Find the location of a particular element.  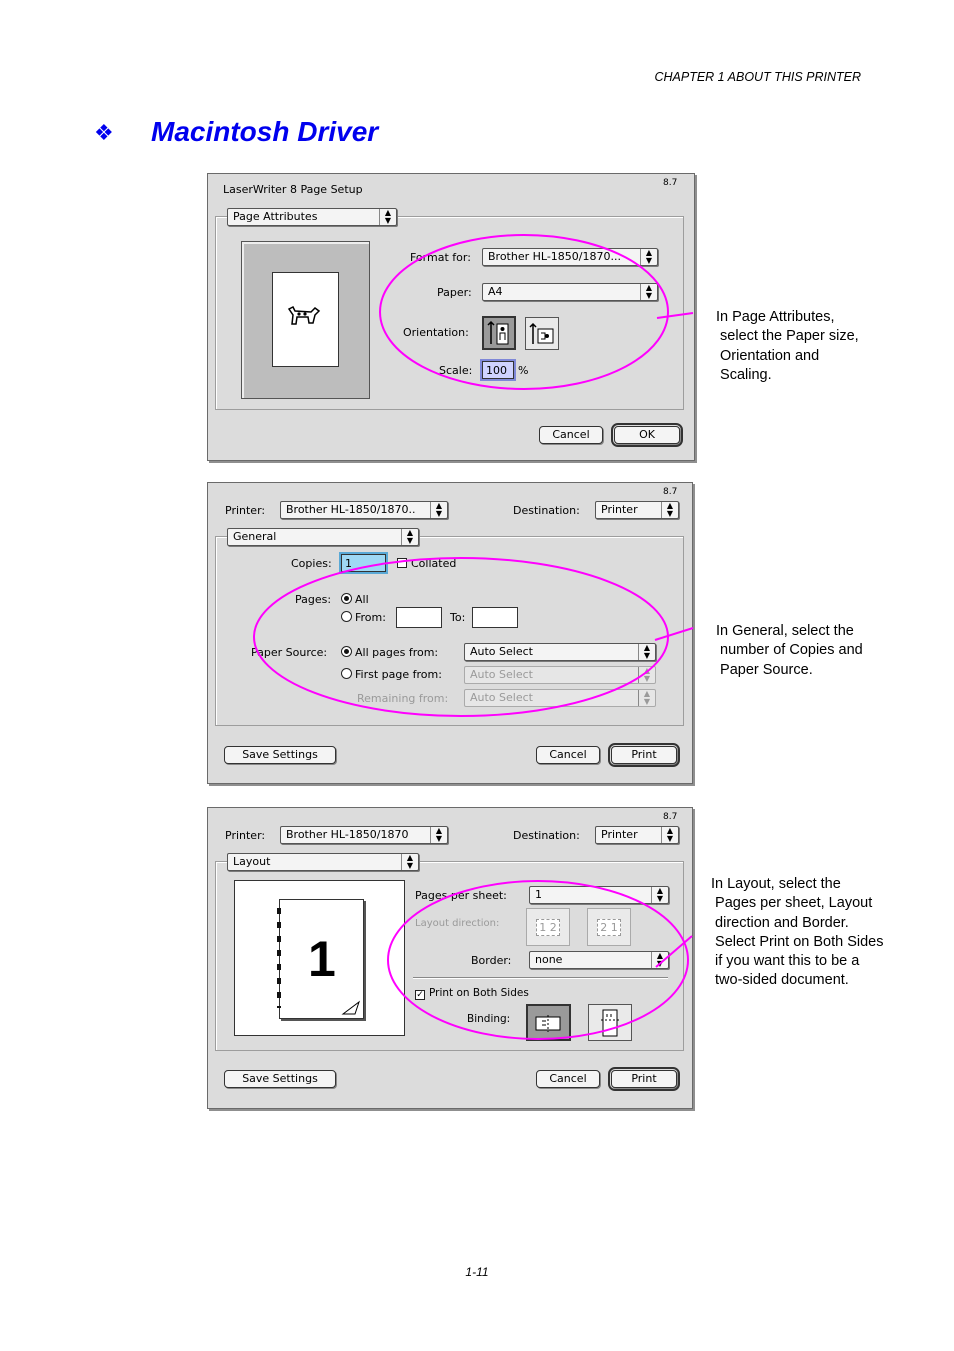

pages-label: Pages: is located at coordinates (313, 599).